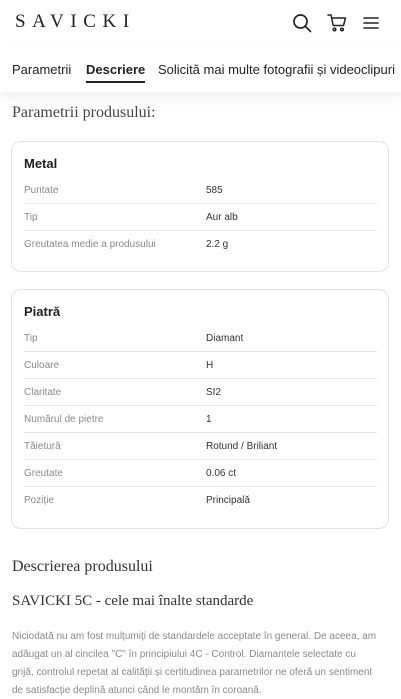 Image resolution: width=401 pixels, height=699 pixels. I want to click on table-row: Greutatea medie a produsului 2.2 g, so click(200, 244).